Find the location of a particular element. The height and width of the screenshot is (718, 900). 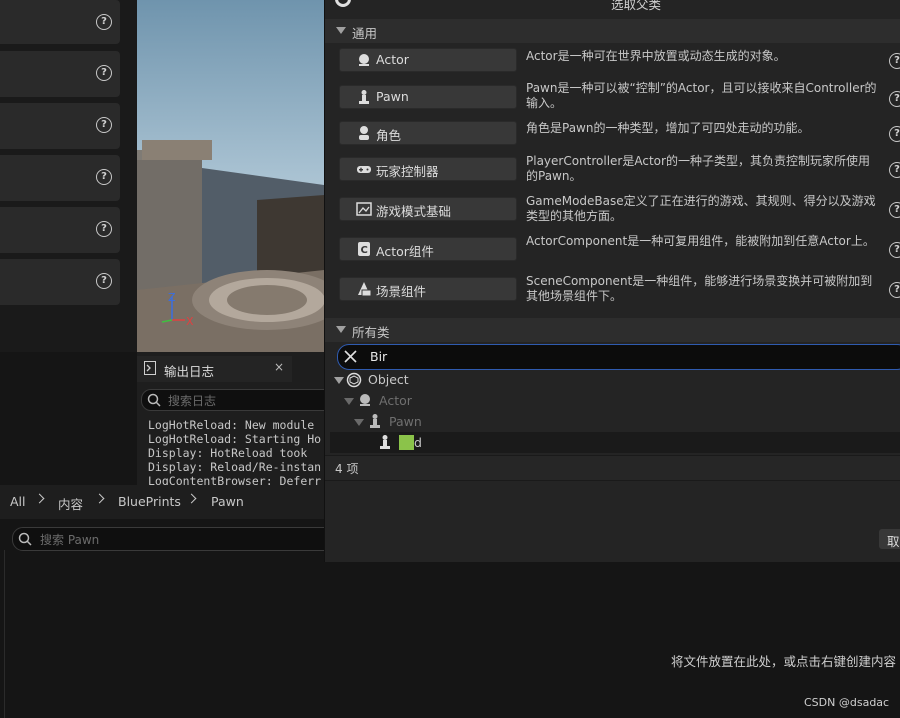

cancel-label: 取 is located at coordinates (893, 541).